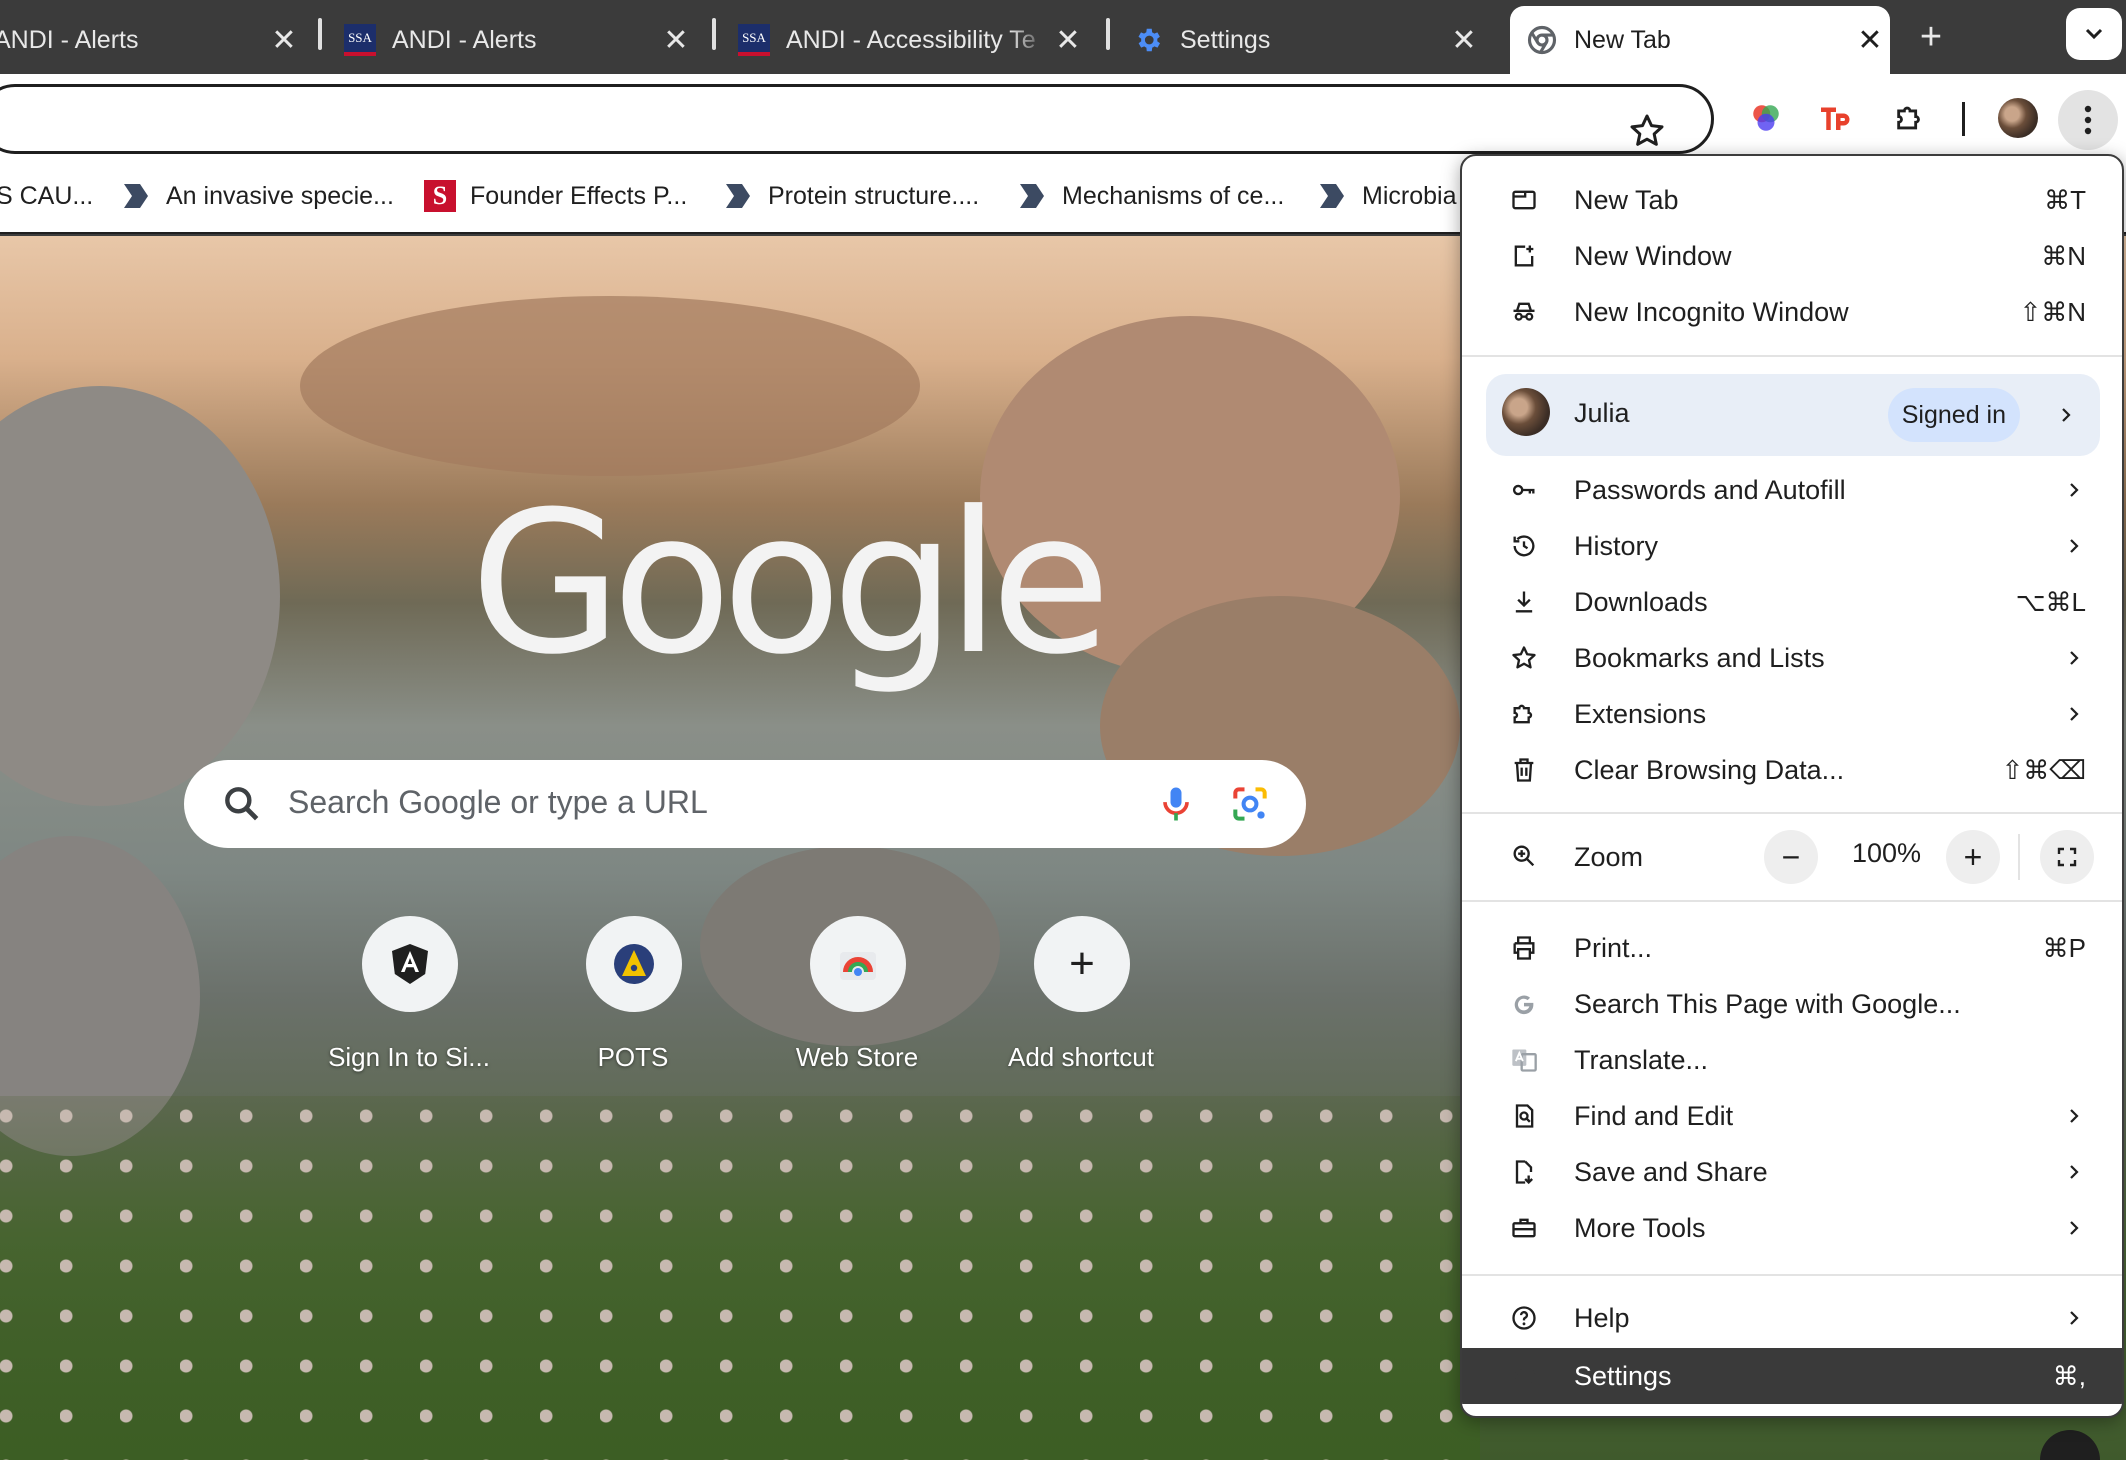  What do you see at coordinates (1792, 658) in the screenshot?
I see `menu-item-bookmarks: Bookmarks and Lists` at bounding box center [1792, 658].